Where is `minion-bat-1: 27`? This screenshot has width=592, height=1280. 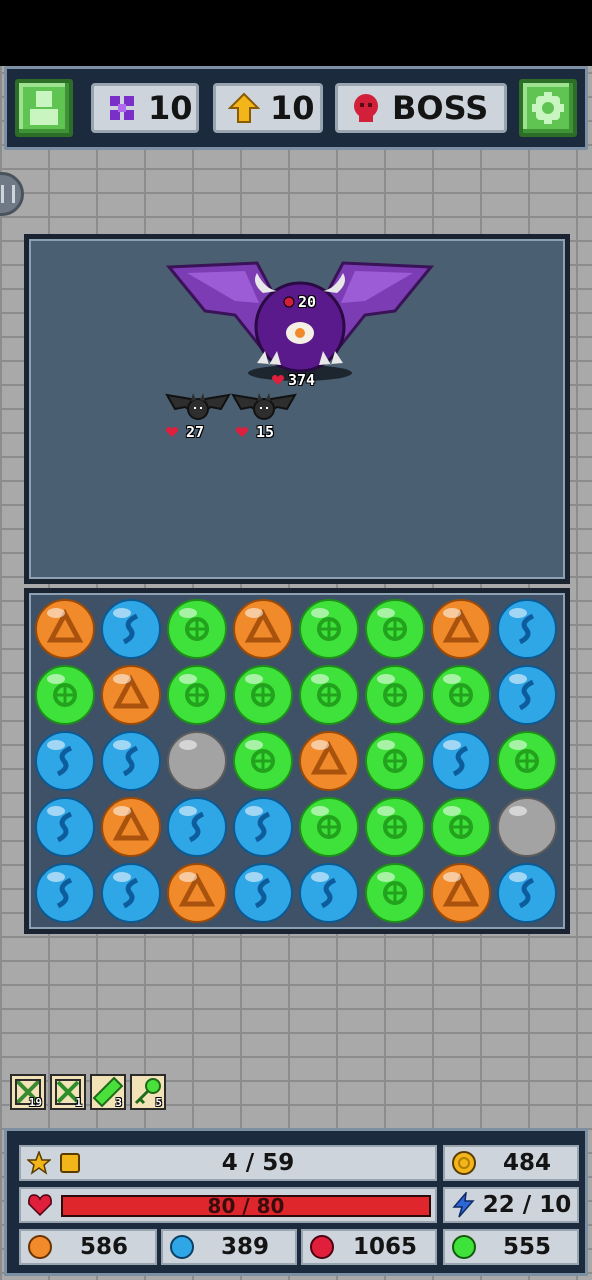
minion-bat-1: 27 is located at coordinates (198, 417).